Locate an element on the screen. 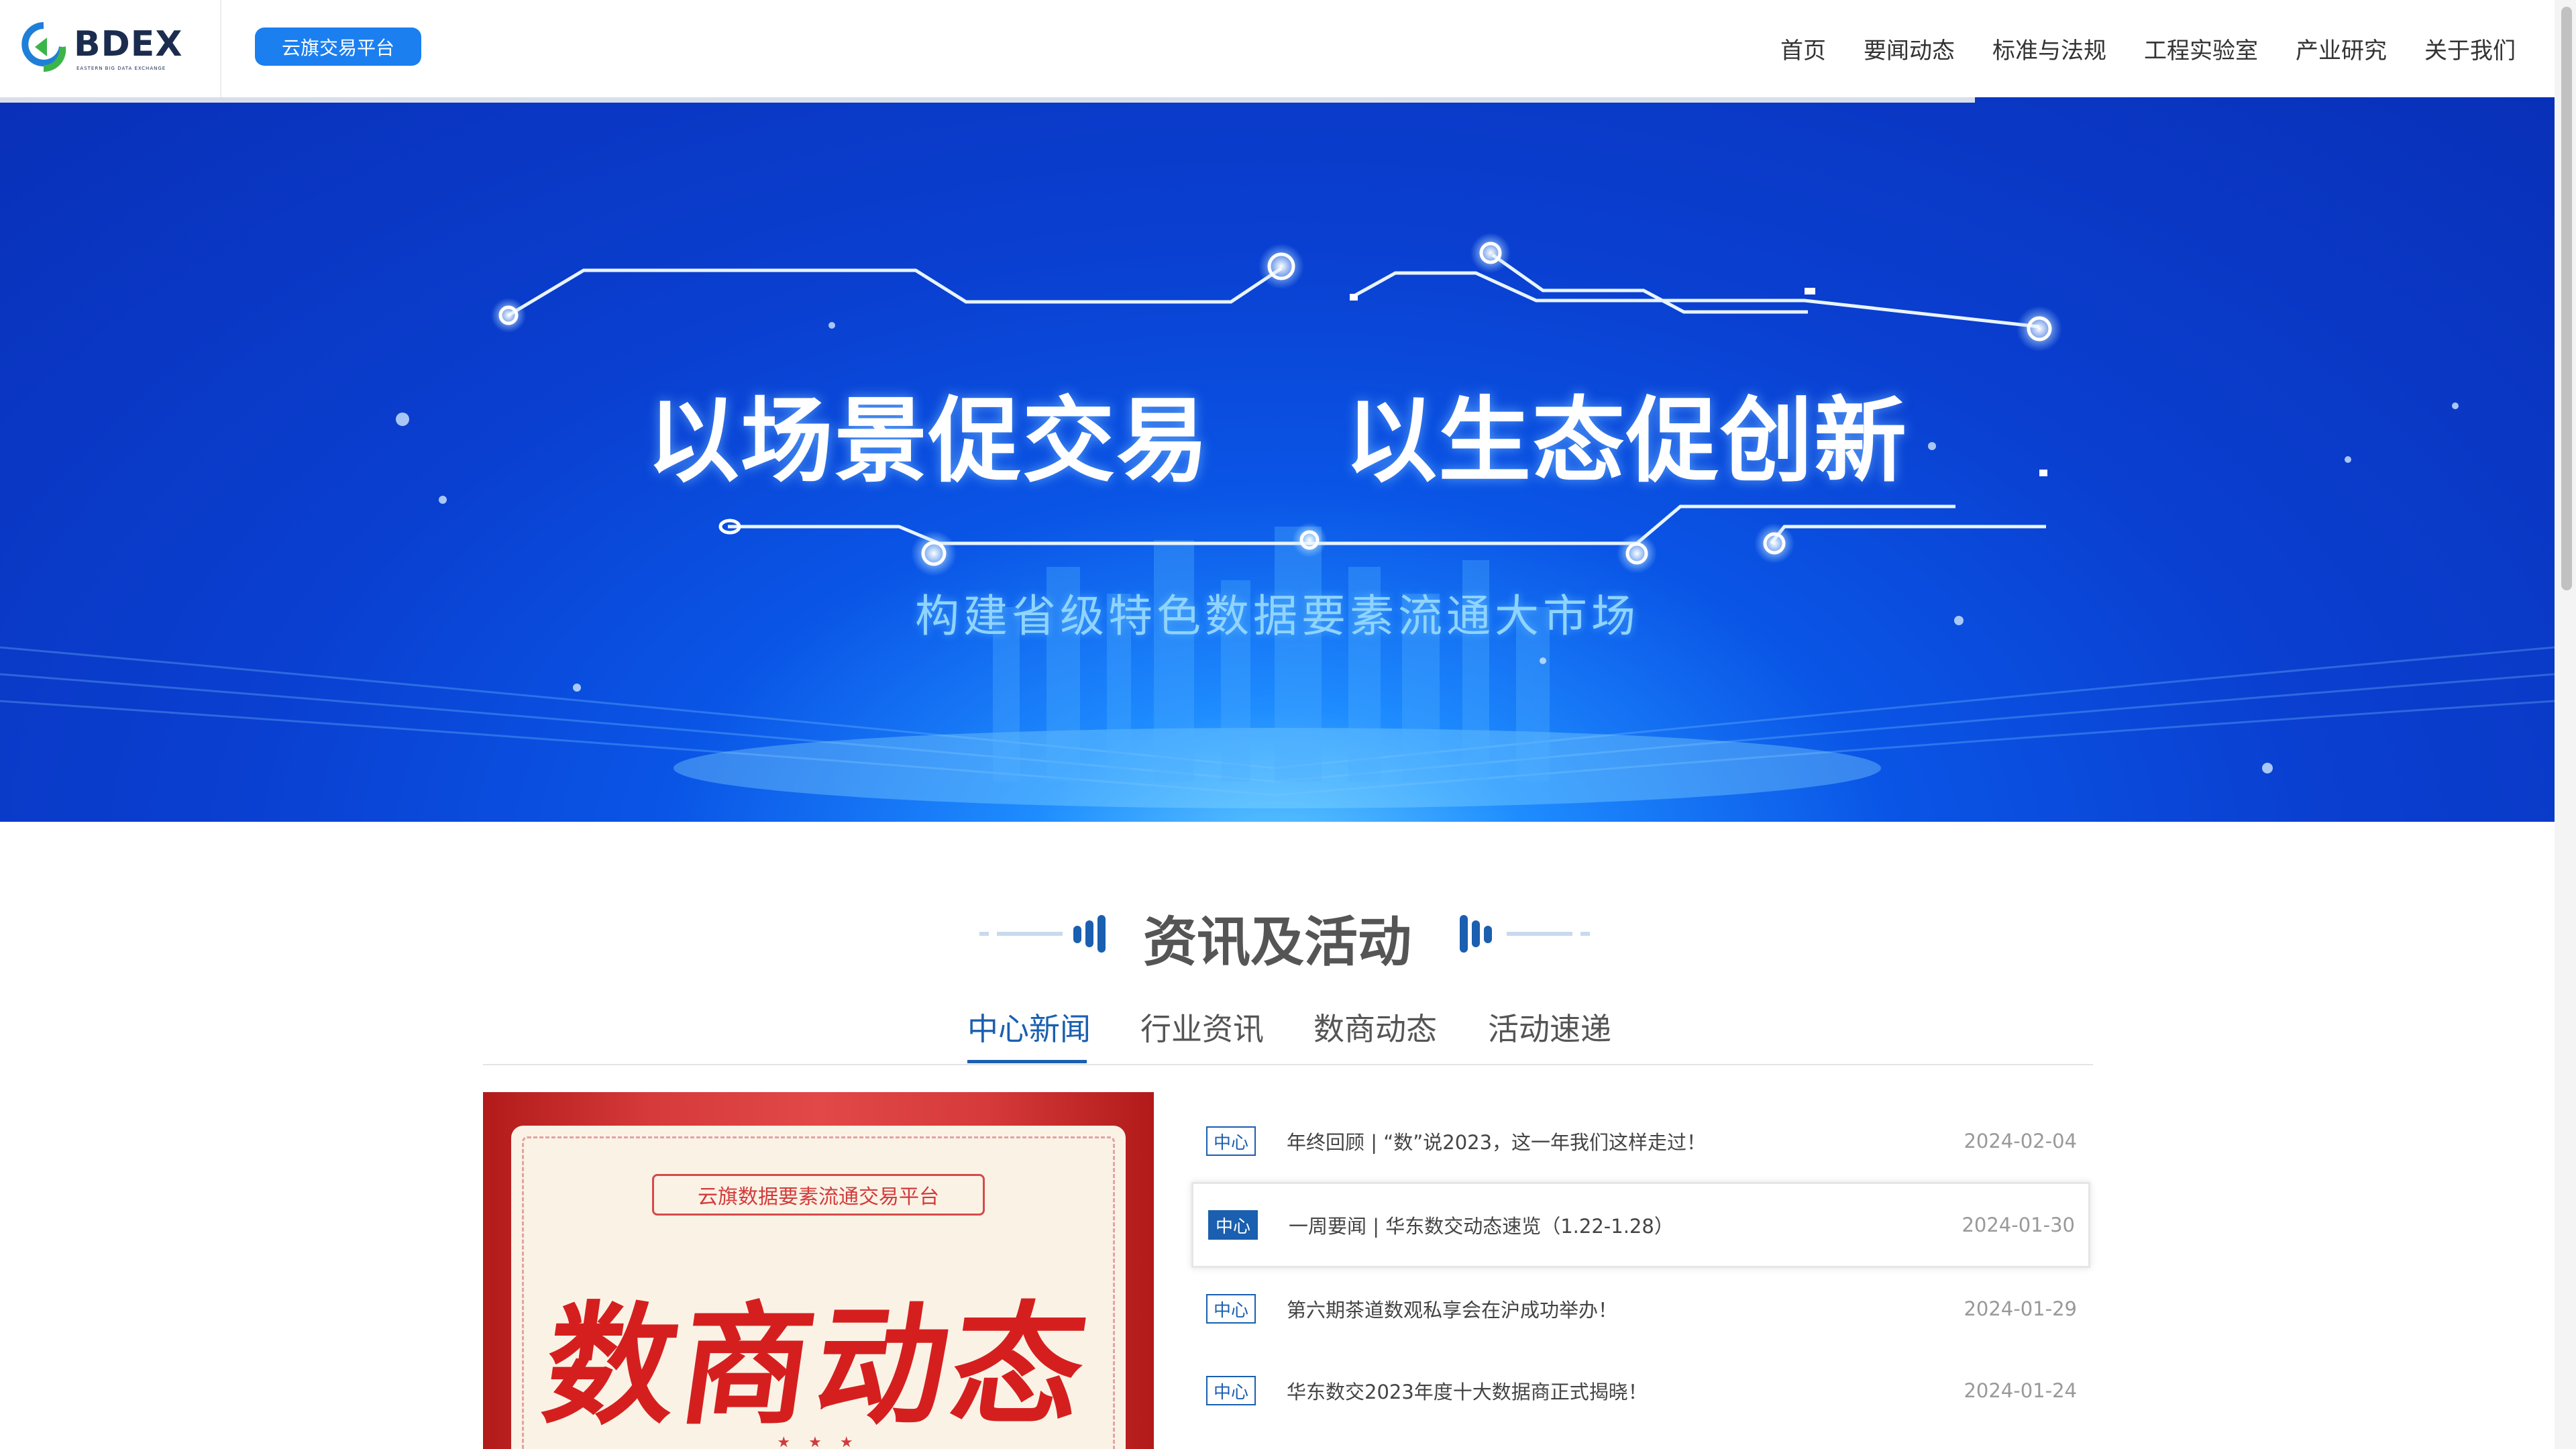 The image size is (2576, 1449). featured-card: 云旗数据要素流通交易平台 数商动态 ★ ★ ★ is located at coordinates (818, 1287).